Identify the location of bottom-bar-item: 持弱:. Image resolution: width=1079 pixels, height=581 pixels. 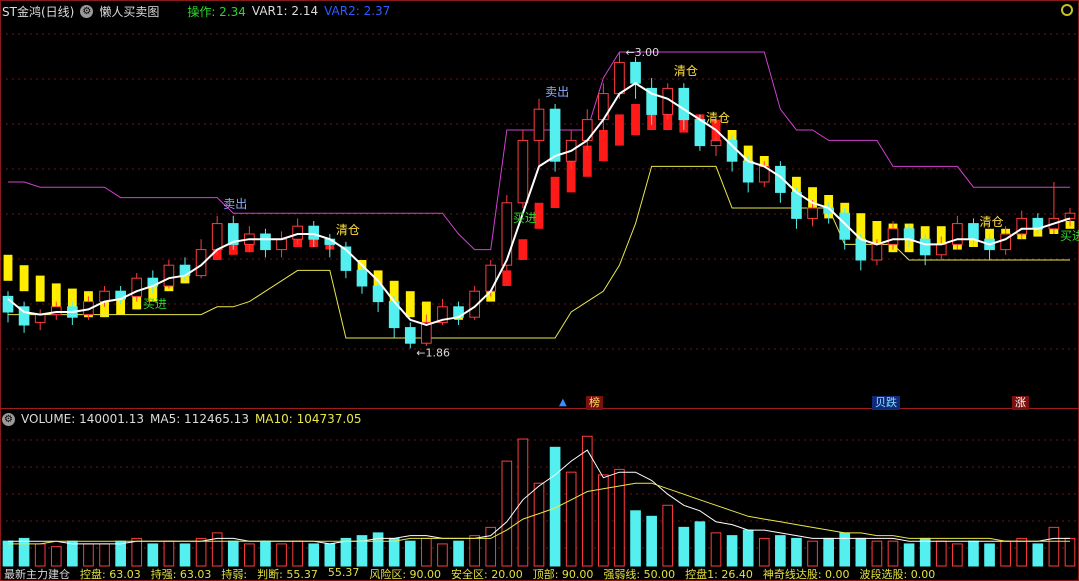
(234, 574).